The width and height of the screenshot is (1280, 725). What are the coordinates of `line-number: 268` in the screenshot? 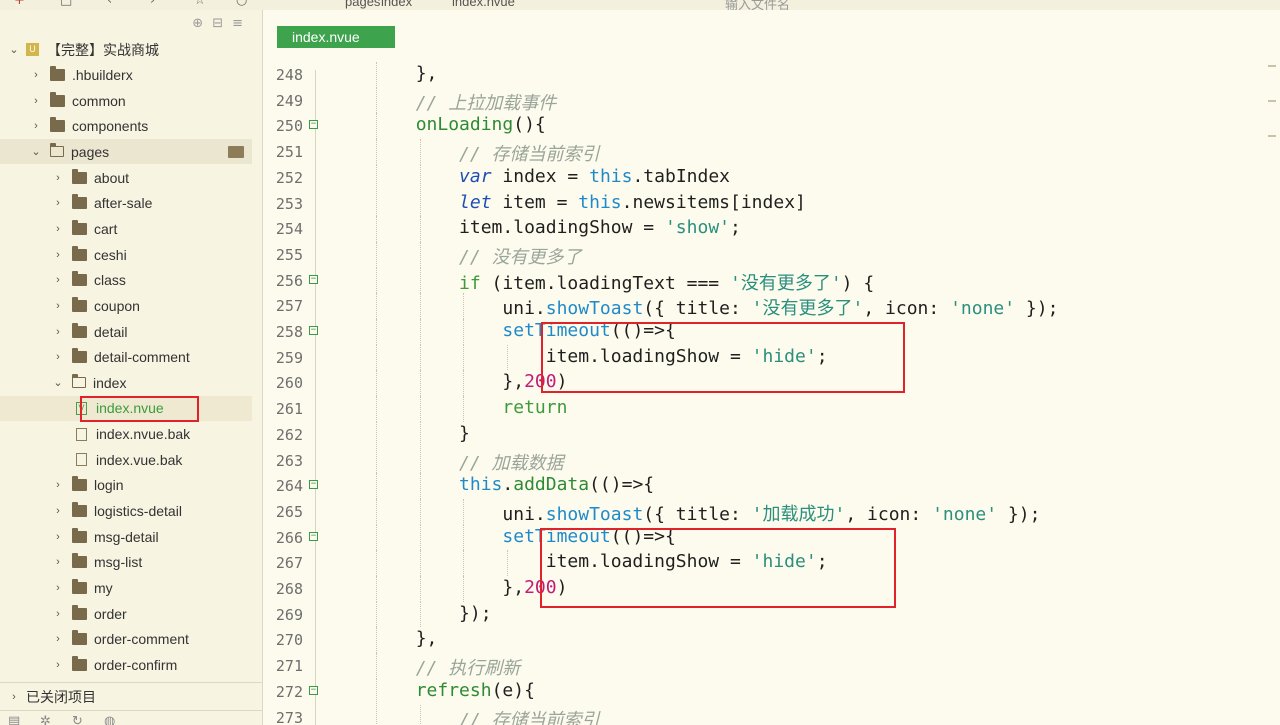 It's located at (283, 589).